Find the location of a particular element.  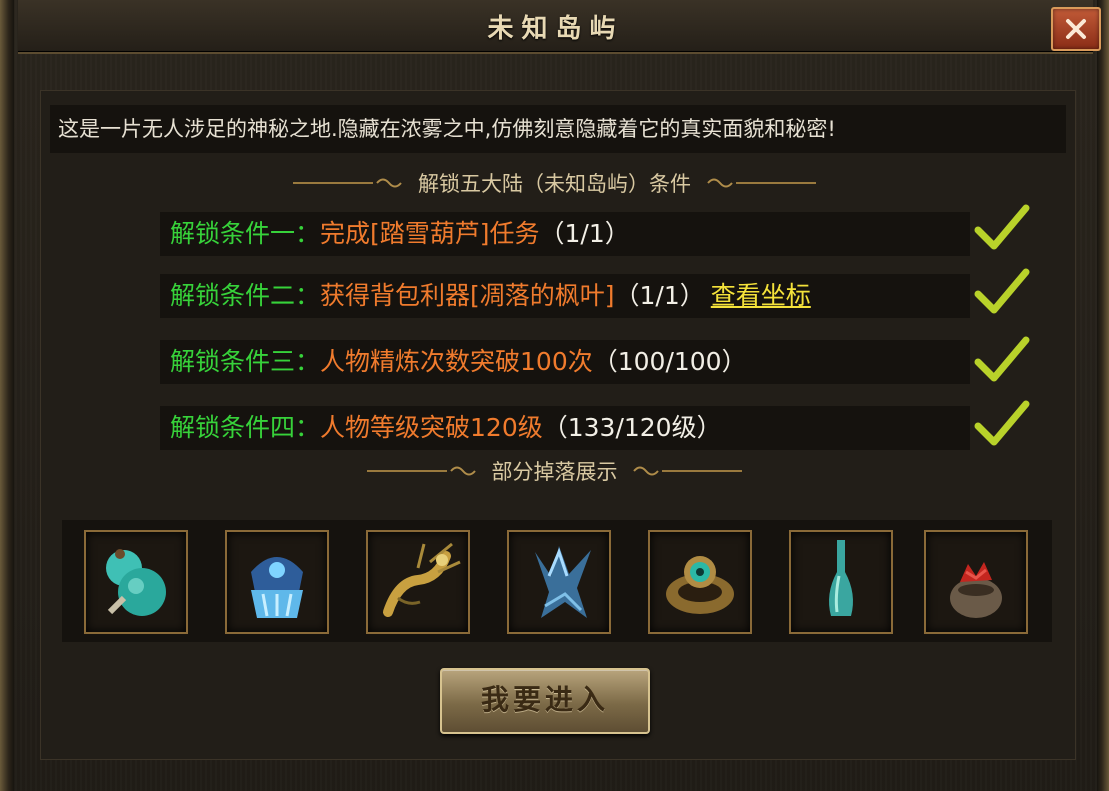

condition-row-4: 解锁条件四：人物等级突破120级（133/120级） is located at coordinates (565, 428).